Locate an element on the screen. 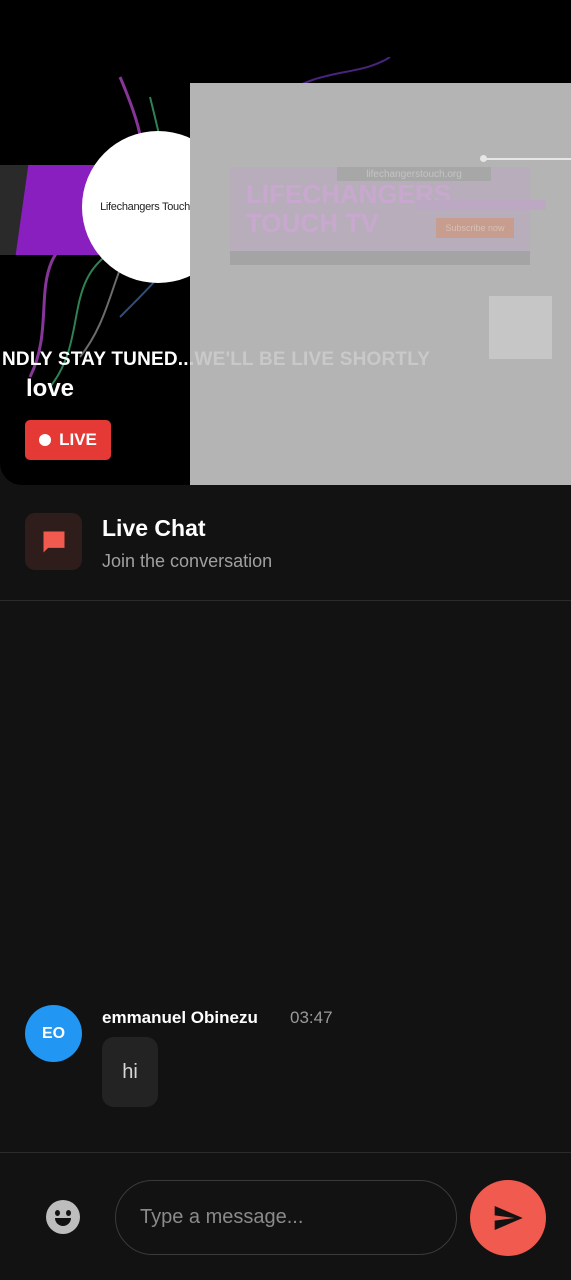  message-author: emmanuel Obinezu is located at coordinates (180, 1017).